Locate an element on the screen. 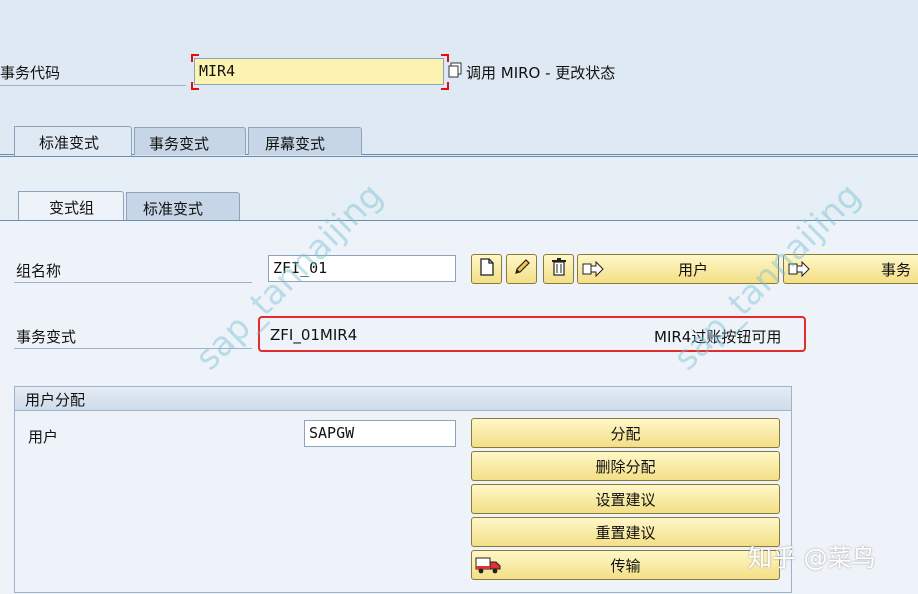 This screenshot has height=594, width=918. create-button is located at coordinates (486, 269).